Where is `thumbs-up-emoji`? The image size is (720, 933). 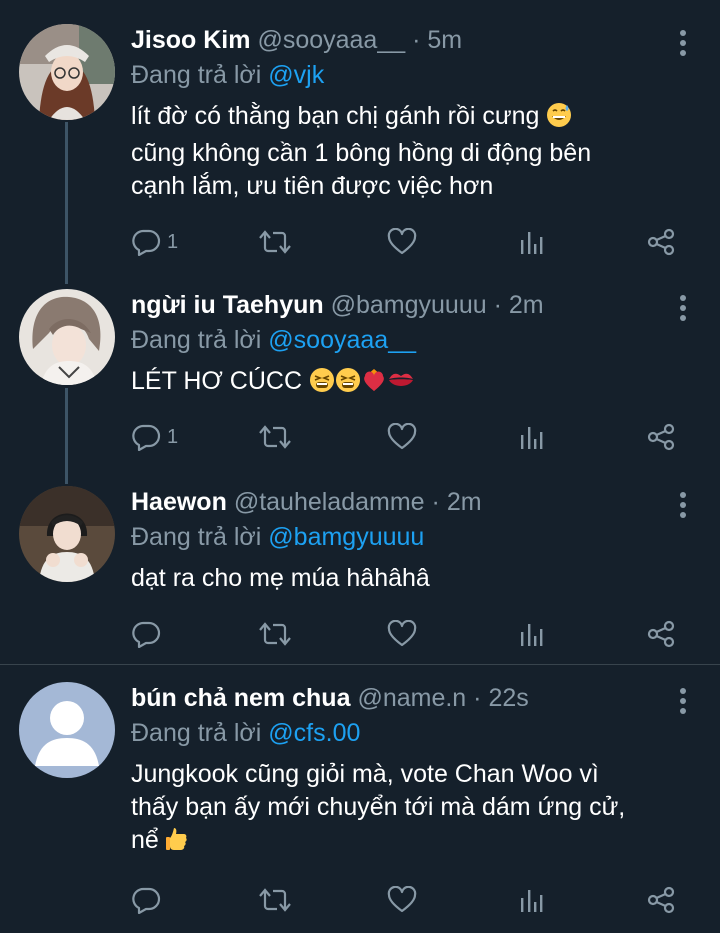 thumbs-up-emoji is located at coordinates (176, 843).